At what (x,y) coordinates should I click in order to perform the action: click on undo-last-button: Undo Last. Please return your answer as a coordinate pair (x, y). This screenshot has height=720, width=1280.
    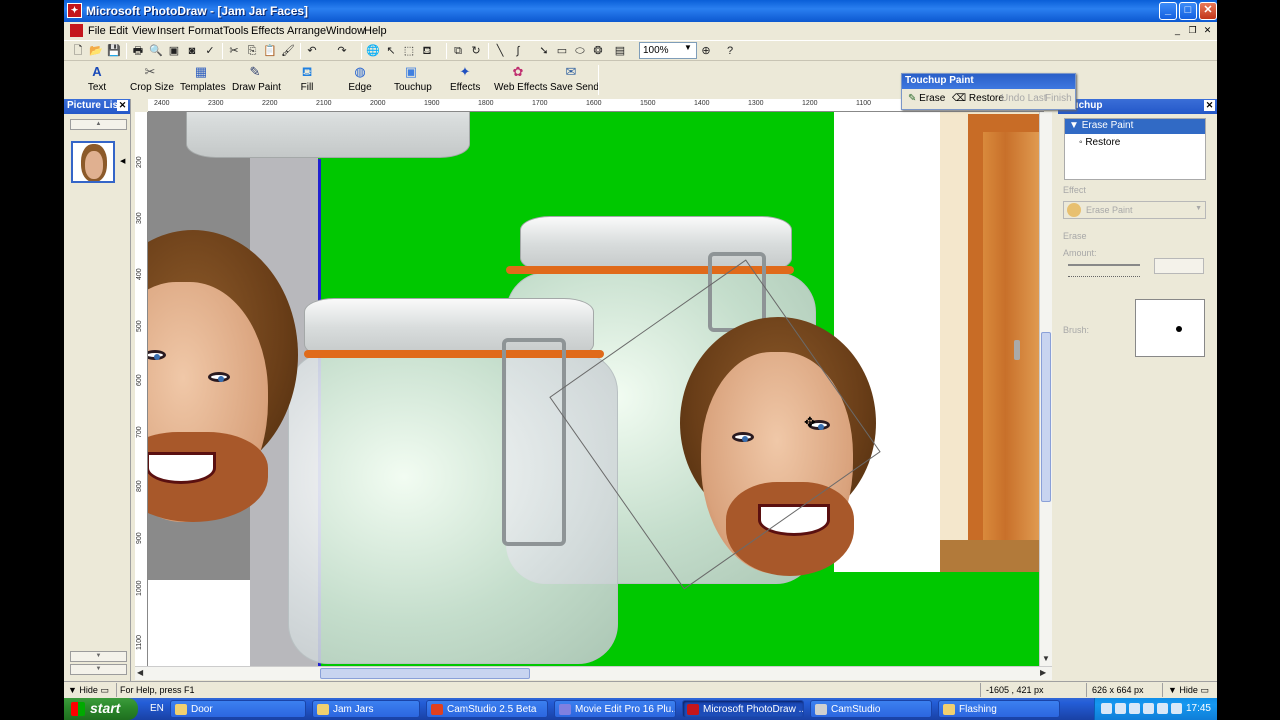
    Looking at the image, I should click on (1024, 98).